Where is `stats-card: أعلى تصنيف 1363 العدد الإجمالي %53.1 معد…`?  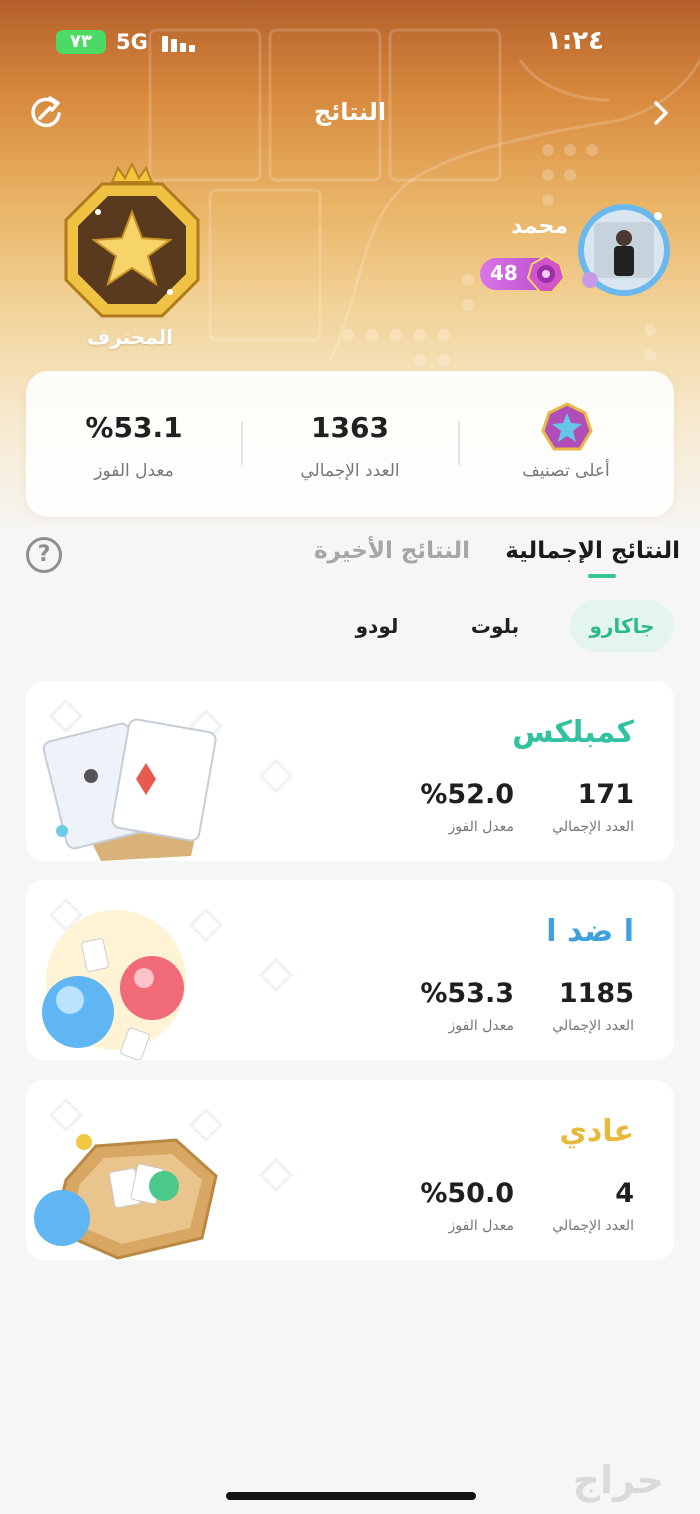
stats-card: أعلى تصنيف 1363 العدد الإجمالي %53.1 معد… is located at coordinates (350, 444).